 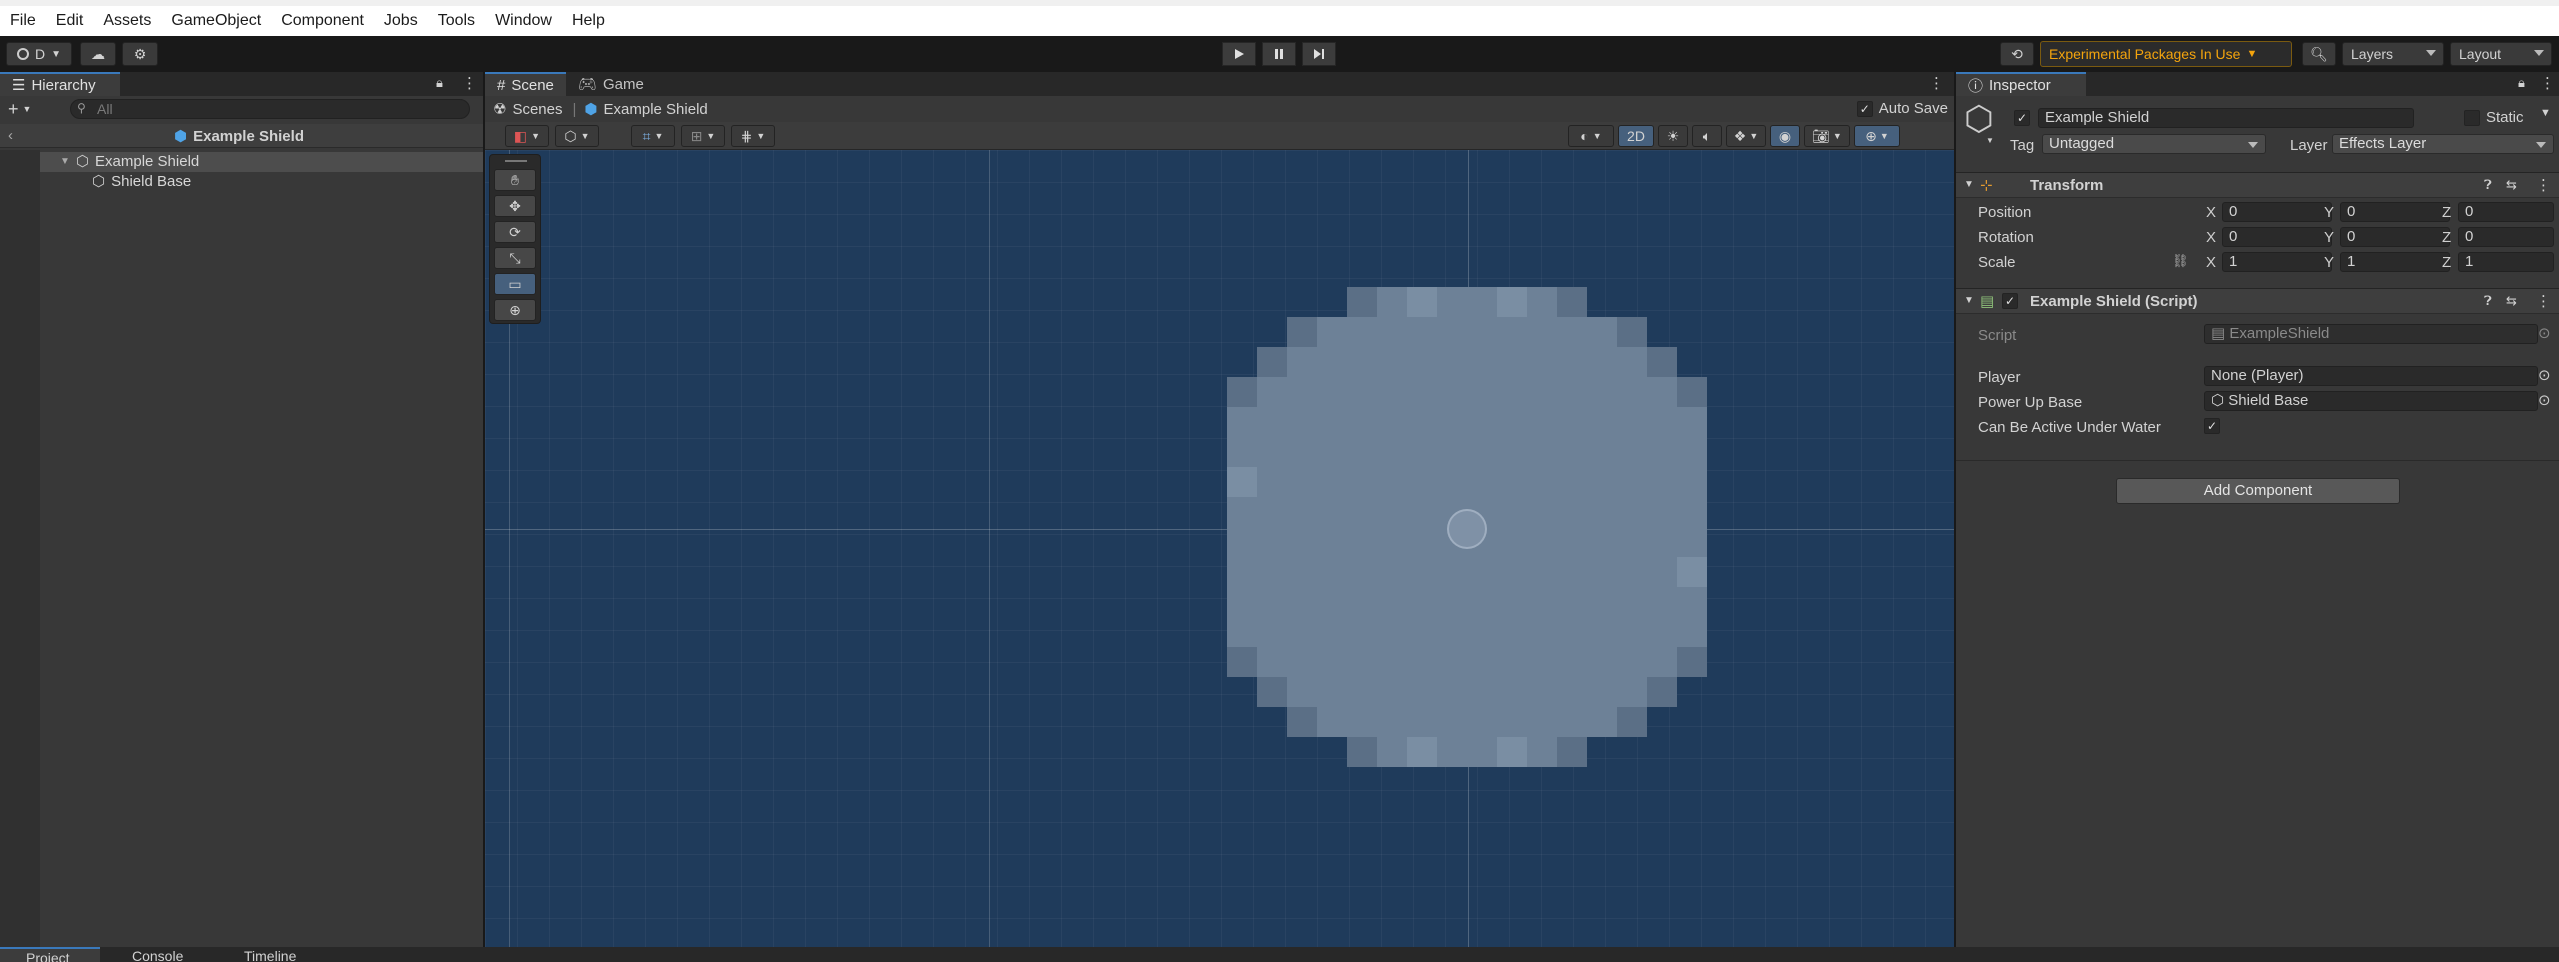 What do you see at coordinates (401, 21) in the screenshot?
I see `menu-jobs: Jobs` at bounding box center [401, 21].